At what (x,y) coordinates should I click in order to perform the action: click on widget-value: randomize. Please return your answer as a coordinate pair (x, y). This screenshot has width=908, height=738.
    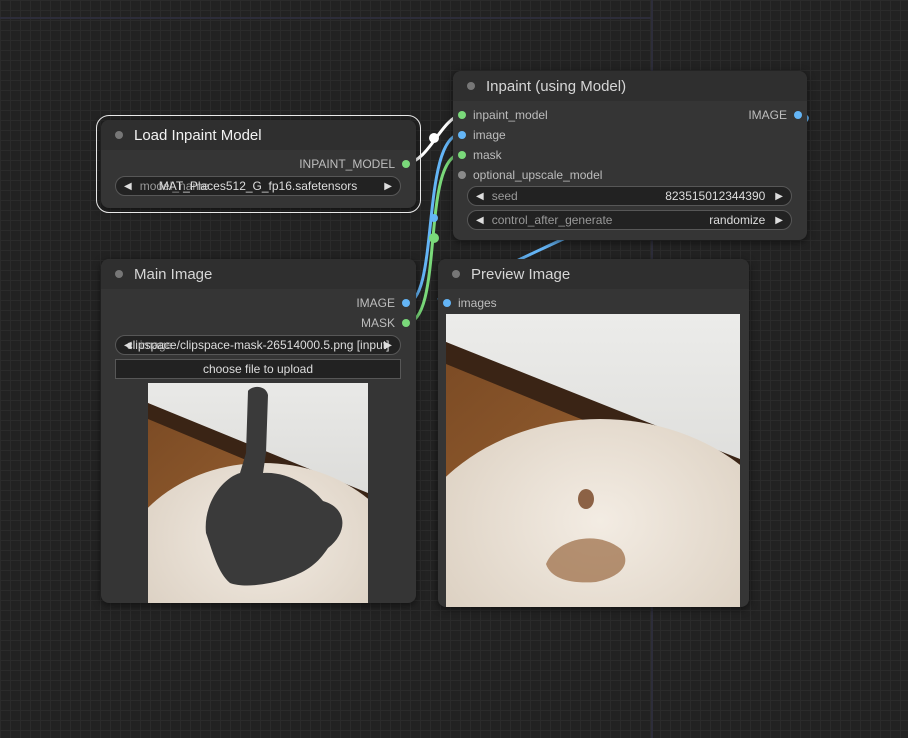
    Looking at the image, I should click on (737, 220).